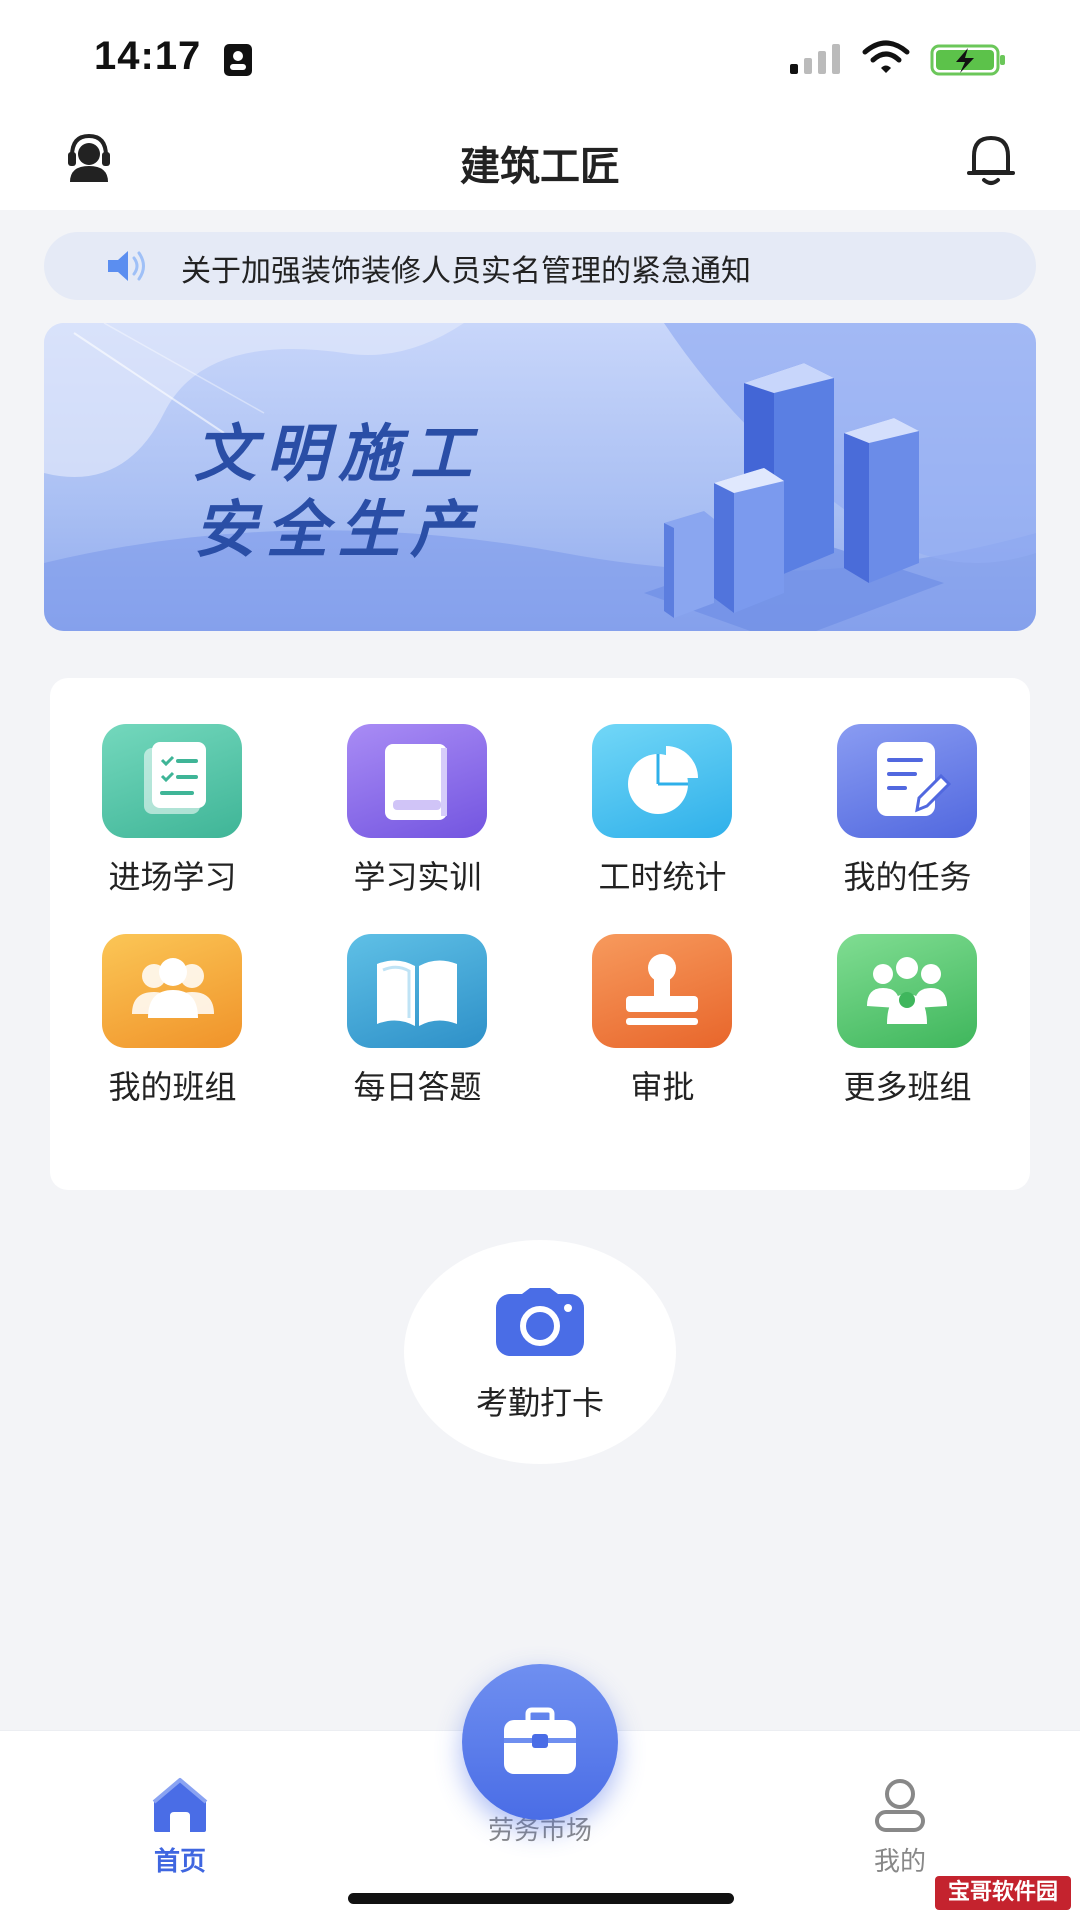  I want to click on attendance-checkin-button: 考勤打卡, so click(540, 1352).